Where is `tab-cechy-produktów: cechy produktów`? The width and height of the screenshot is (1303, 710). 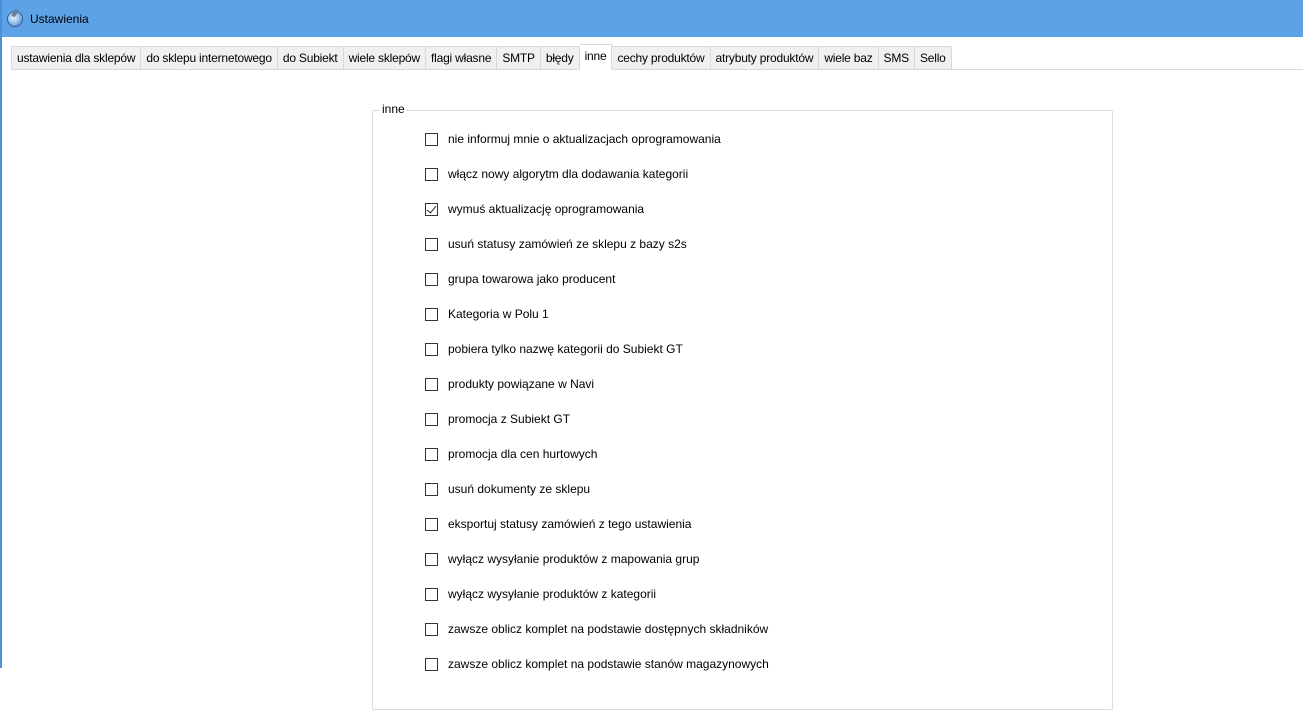
tab-cechy-produktów: cechy produktów is located at coordinates (661, 58).